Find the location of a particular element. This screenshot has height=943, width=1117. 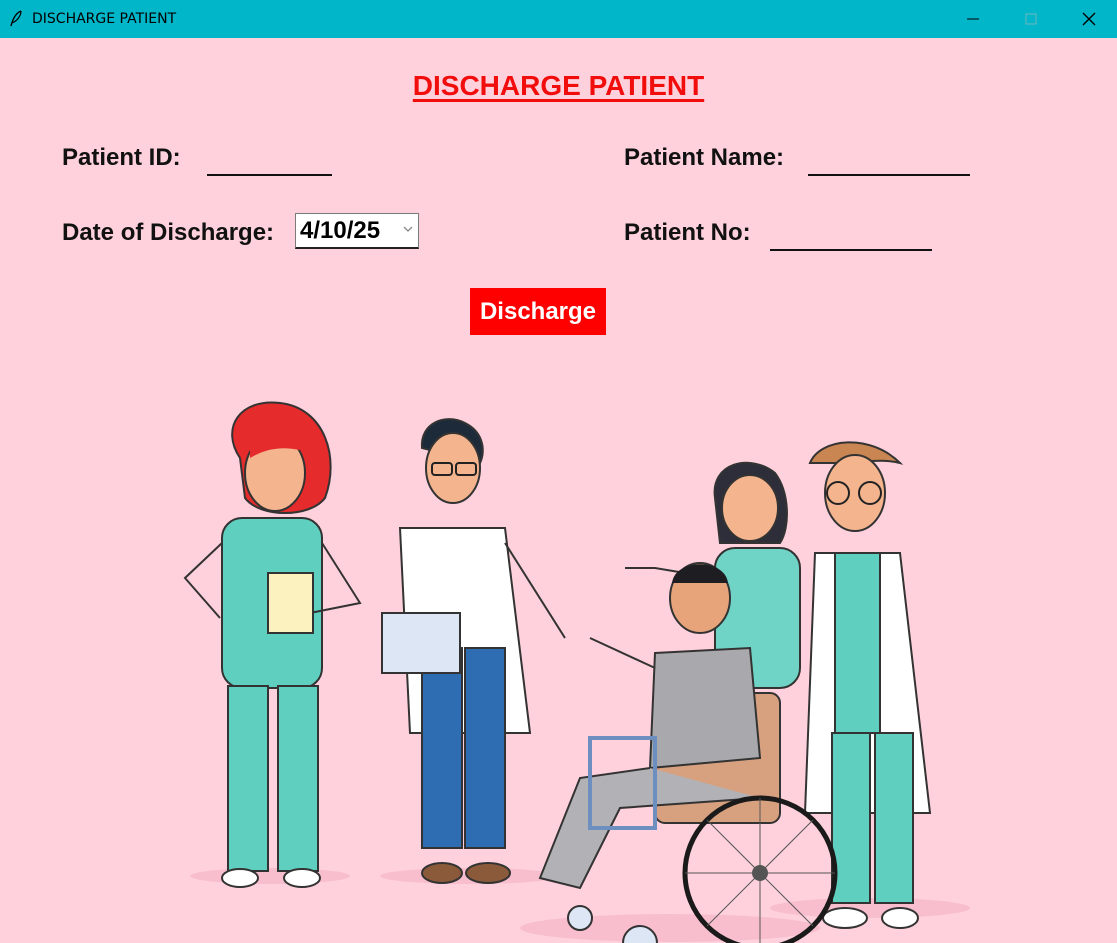

page-title: DISCHARGE PATIENT is located at coordinates (558, 85).